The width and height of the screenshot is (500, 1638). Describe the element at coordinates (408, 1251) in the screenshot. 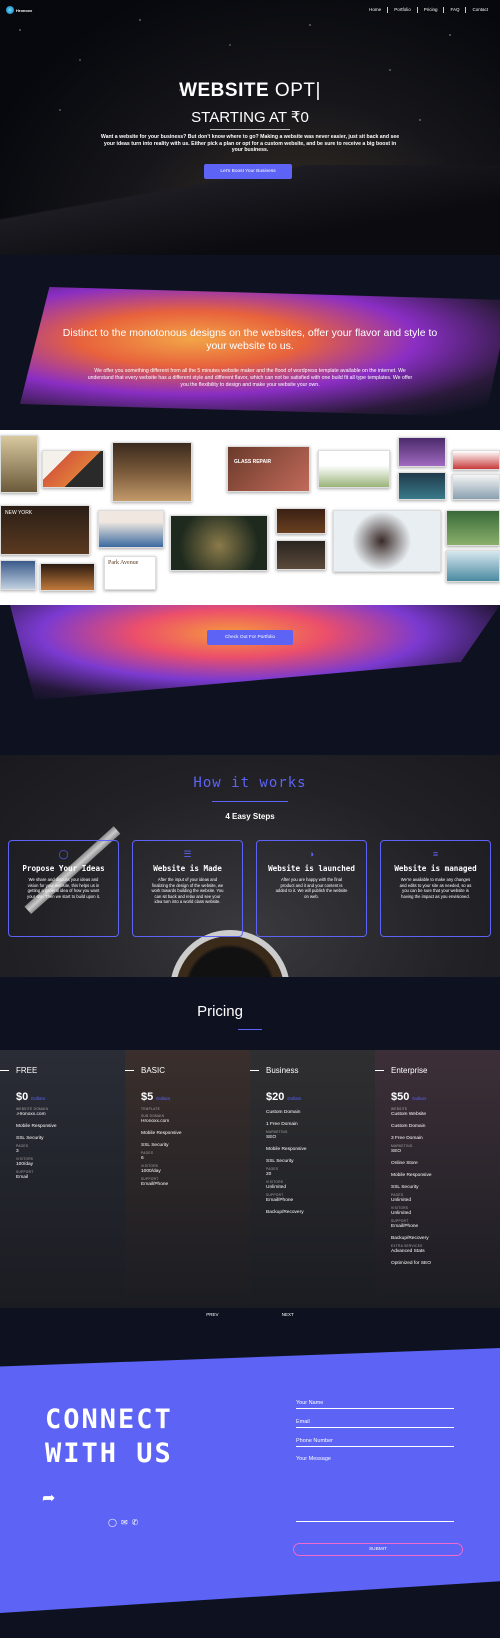

I see `feature-value: Advanced Stats` at that location.